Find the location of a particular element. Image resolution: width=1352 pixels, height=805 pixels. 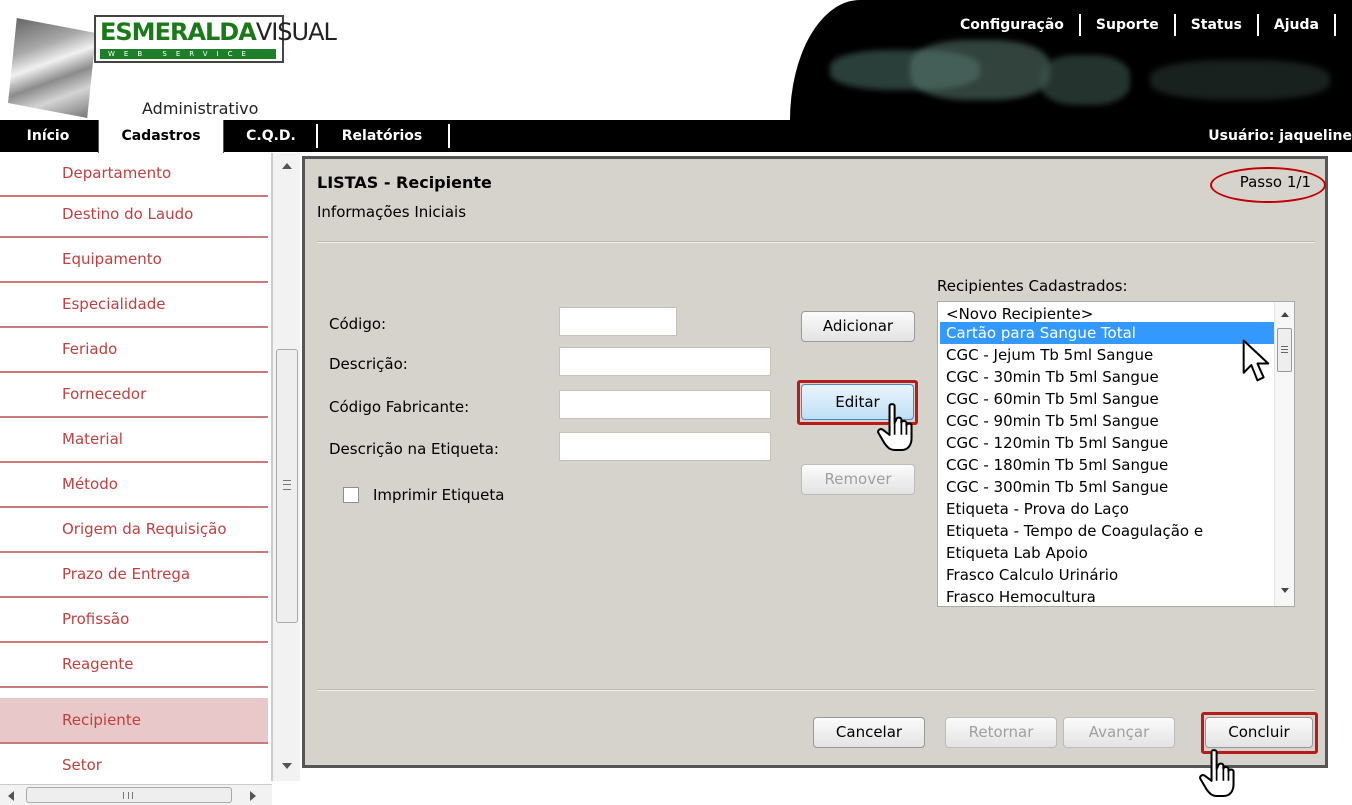

list-item: Etiqueta - Prova do Laço is located at coordinates (1107, 509).